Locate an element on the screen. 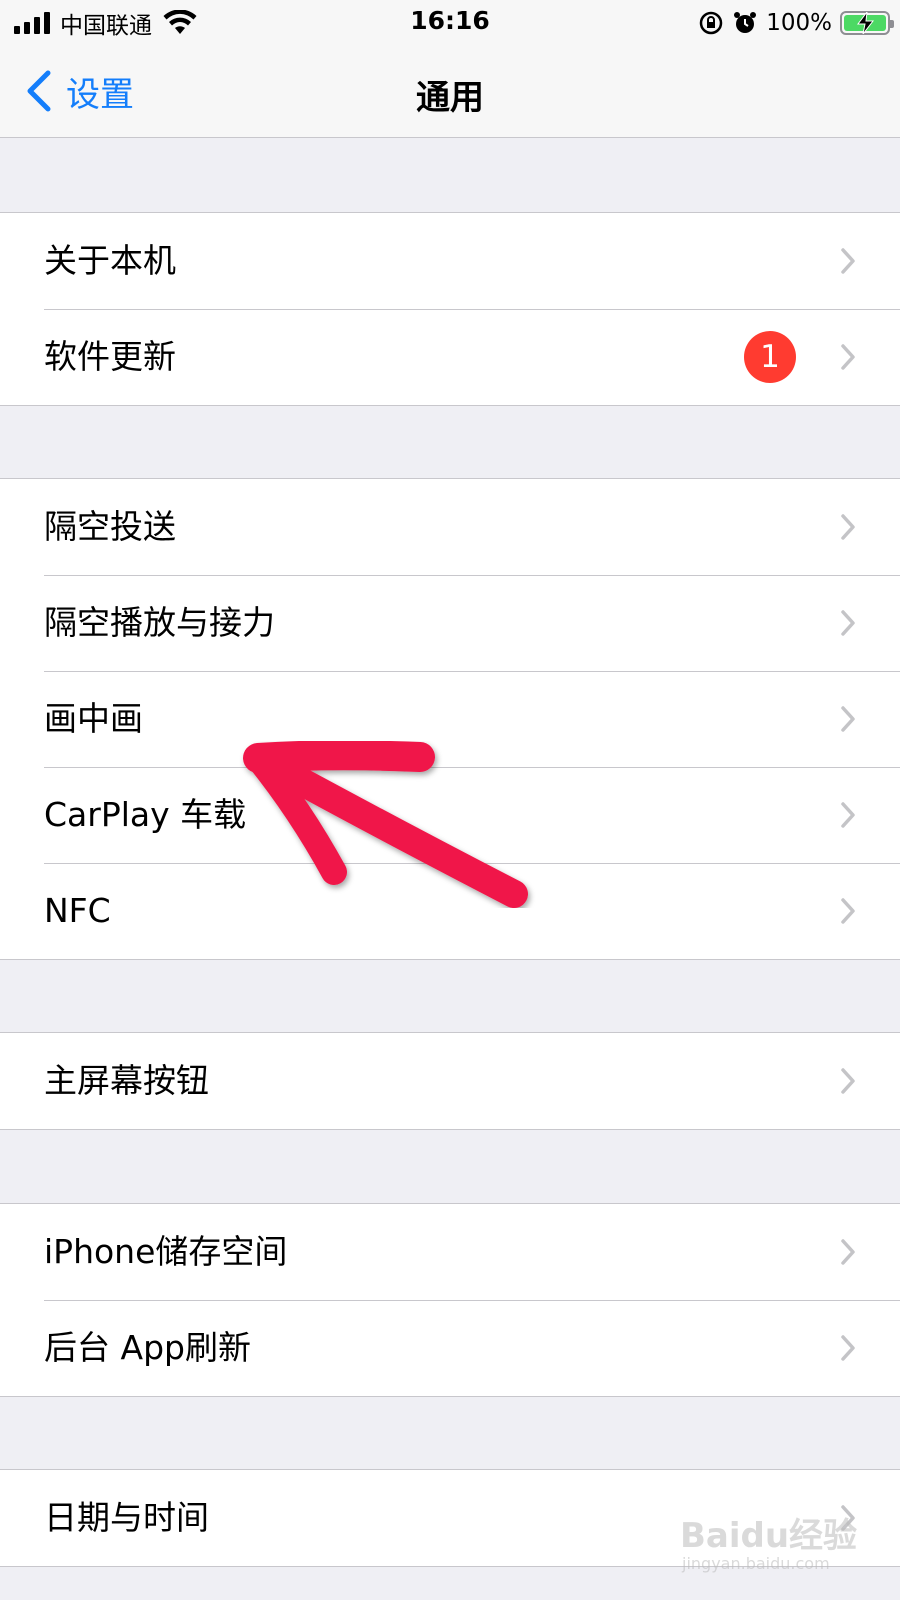 The width and height of the screenshot is (900, 1600). row-airdrop: 隔空投送 is located at coordinates (450, 527).